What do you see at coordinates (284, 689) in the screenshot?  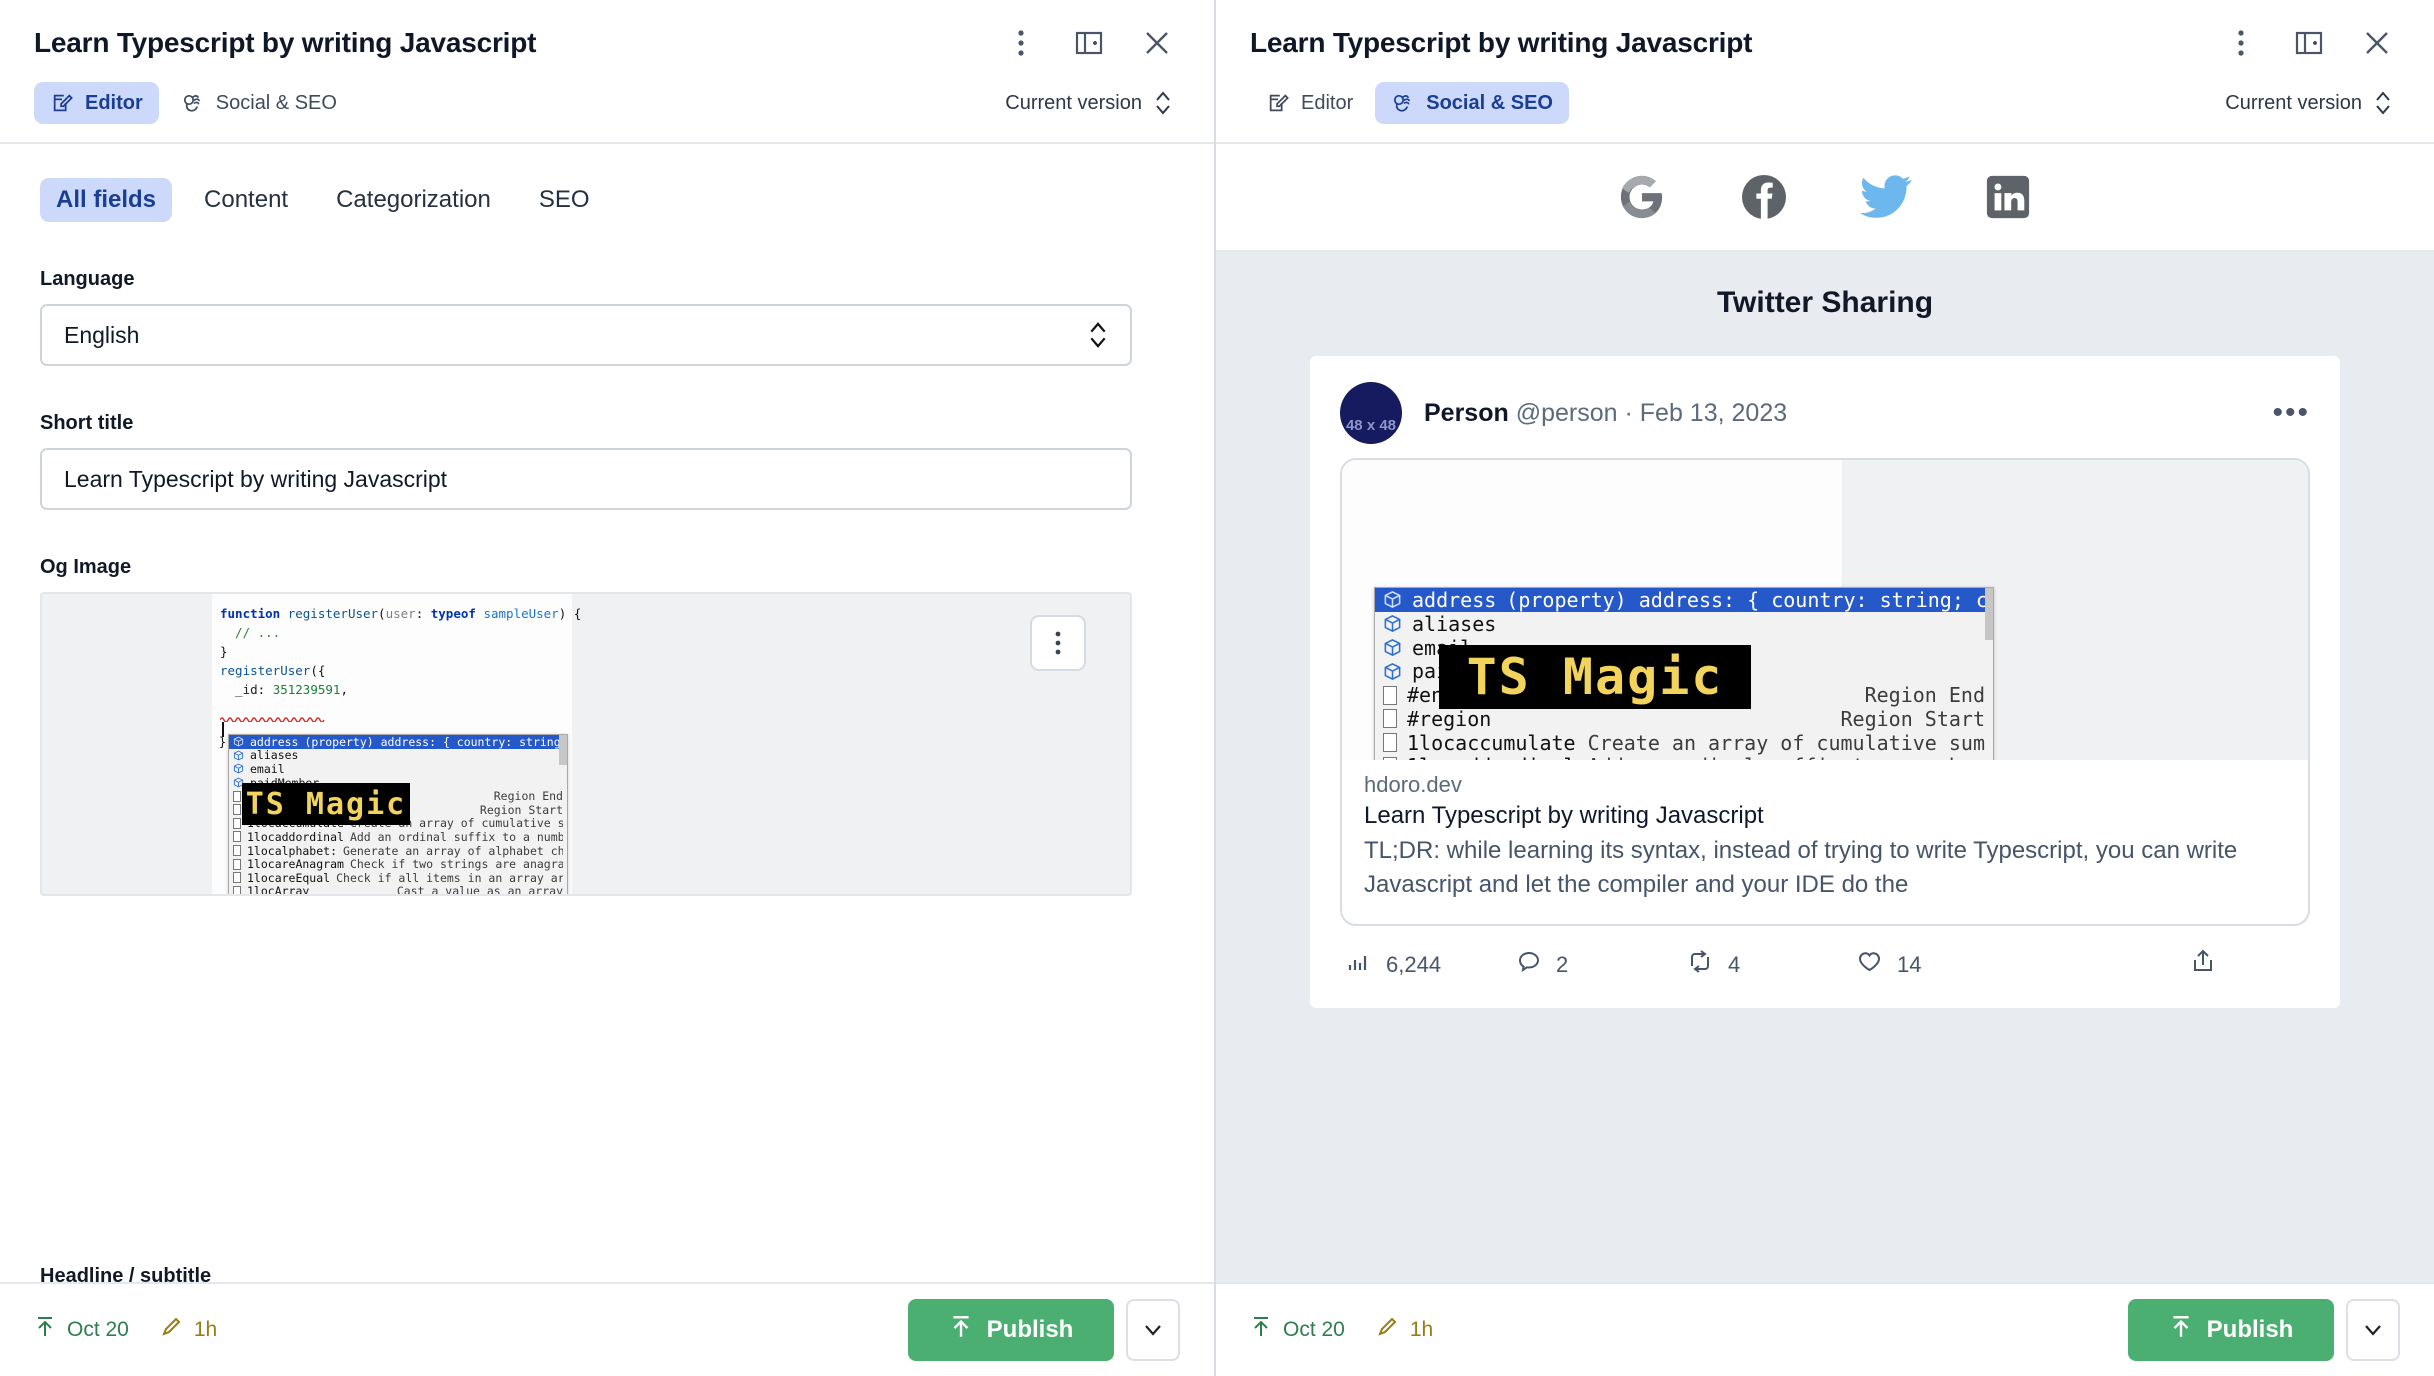 I see `code-line: _id: 351239591,` at bounding box center [284, 689].